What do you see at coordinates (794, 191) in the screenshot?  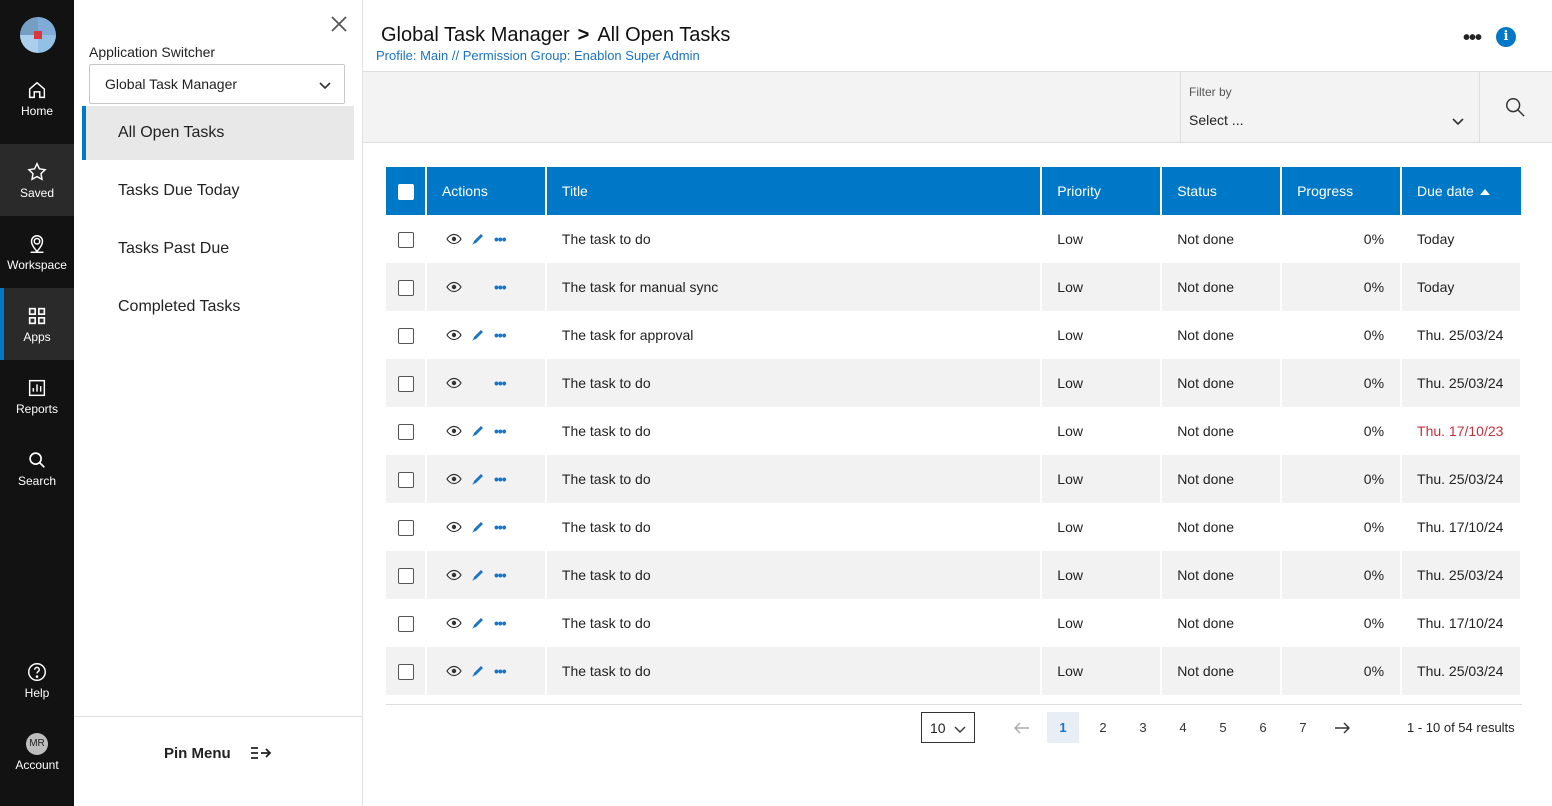 I see `column-header-title: Title` at bounding box center [794, 191].